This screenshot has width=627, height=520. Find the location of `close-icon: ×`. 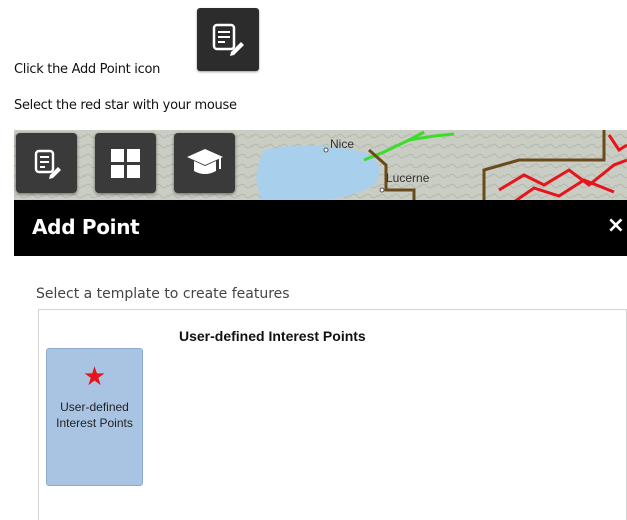

close-icon: × is located at coordinates (616, 225).